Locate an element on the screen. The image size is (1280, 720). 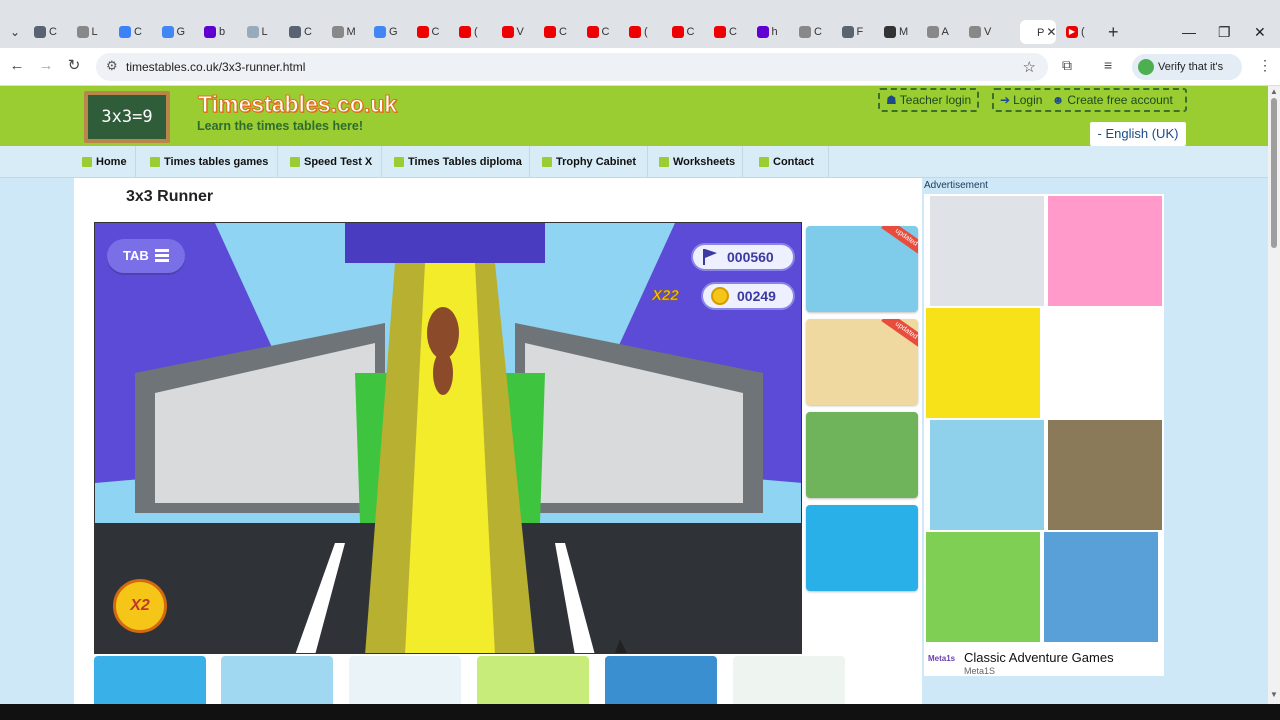
site-title: Timestables.co.uk is located at coordinates (298, 104).